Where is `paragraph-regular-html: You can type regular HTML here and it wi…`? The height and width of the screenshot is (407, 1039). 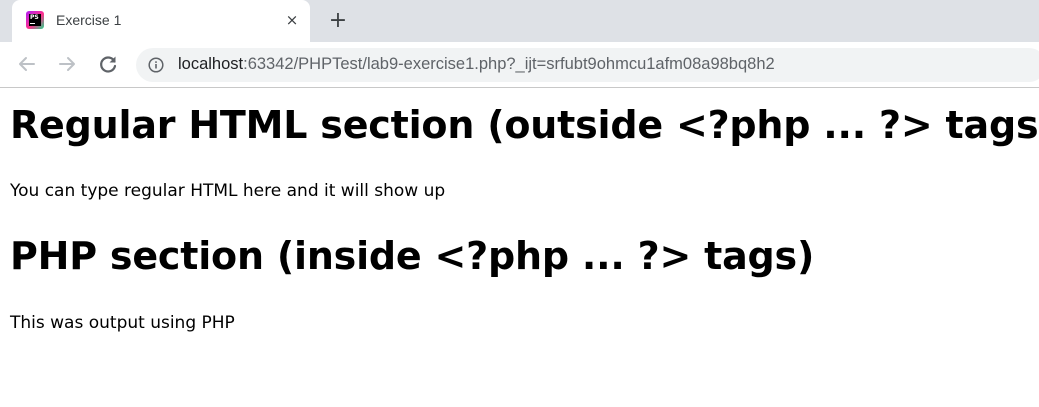
paragraph-regular-html: You can type regular HTML here and it wi… is located at coordinates (228, 191).